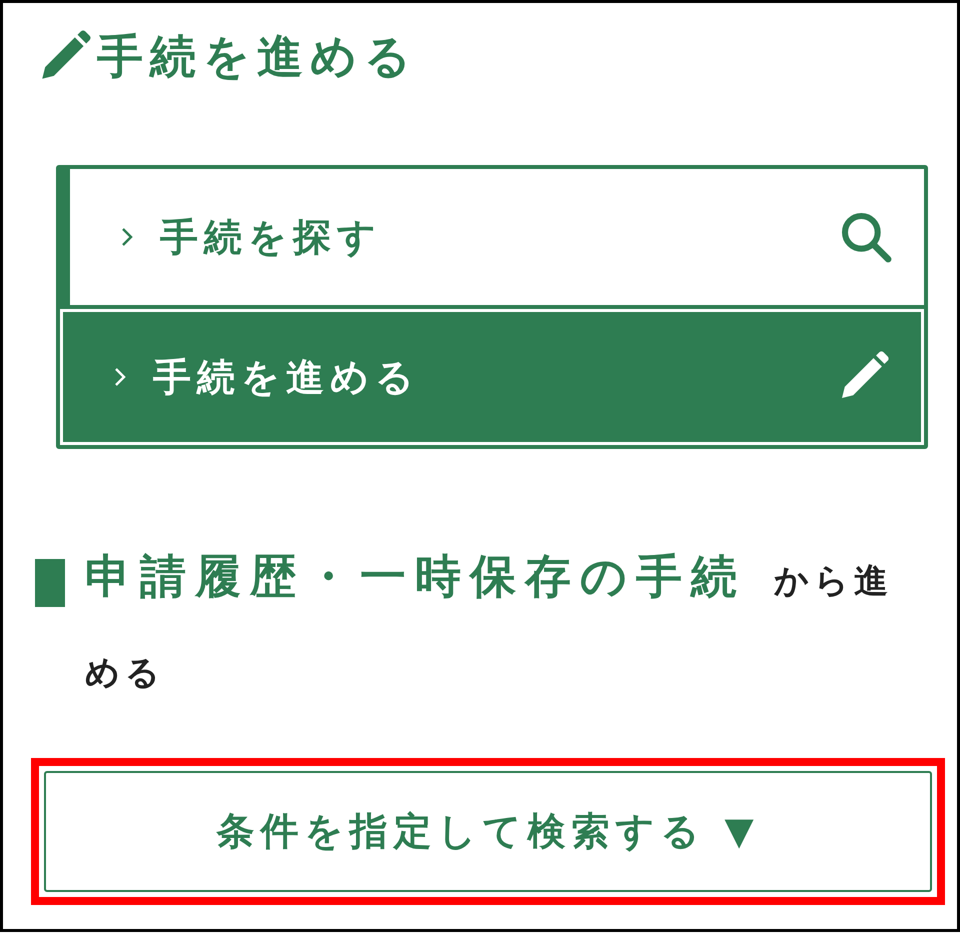  Describe the element at coordinates (489, 621) in the screenshot. I see `section-heading: 申請履歴・一時保存の手続 から進める` at that location.